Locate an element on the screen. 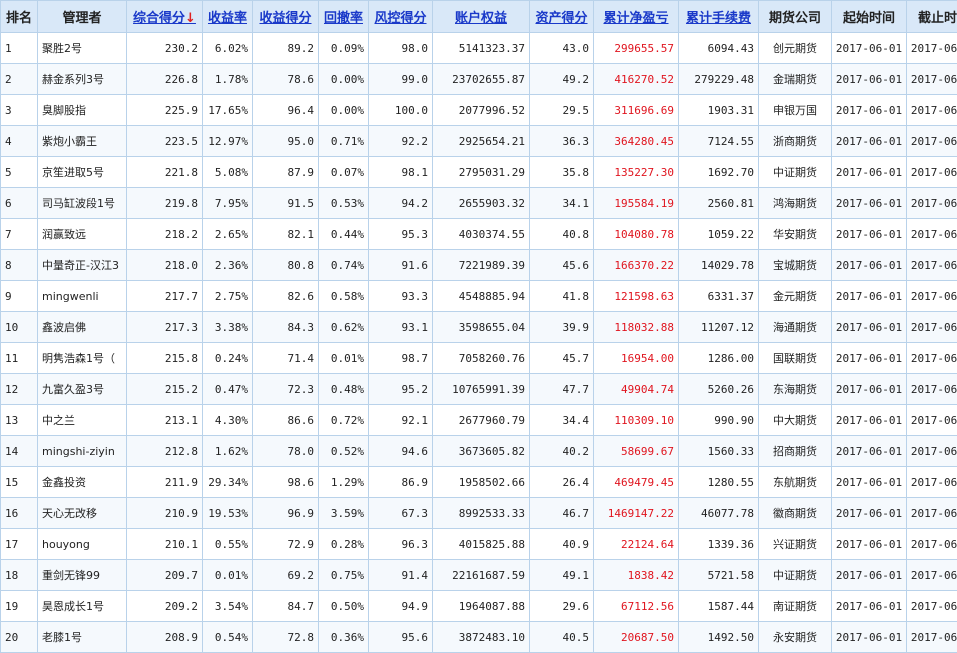 The image size is (957, 653). company-cell: 鸿海期货 is located at coordinates (795, 203).